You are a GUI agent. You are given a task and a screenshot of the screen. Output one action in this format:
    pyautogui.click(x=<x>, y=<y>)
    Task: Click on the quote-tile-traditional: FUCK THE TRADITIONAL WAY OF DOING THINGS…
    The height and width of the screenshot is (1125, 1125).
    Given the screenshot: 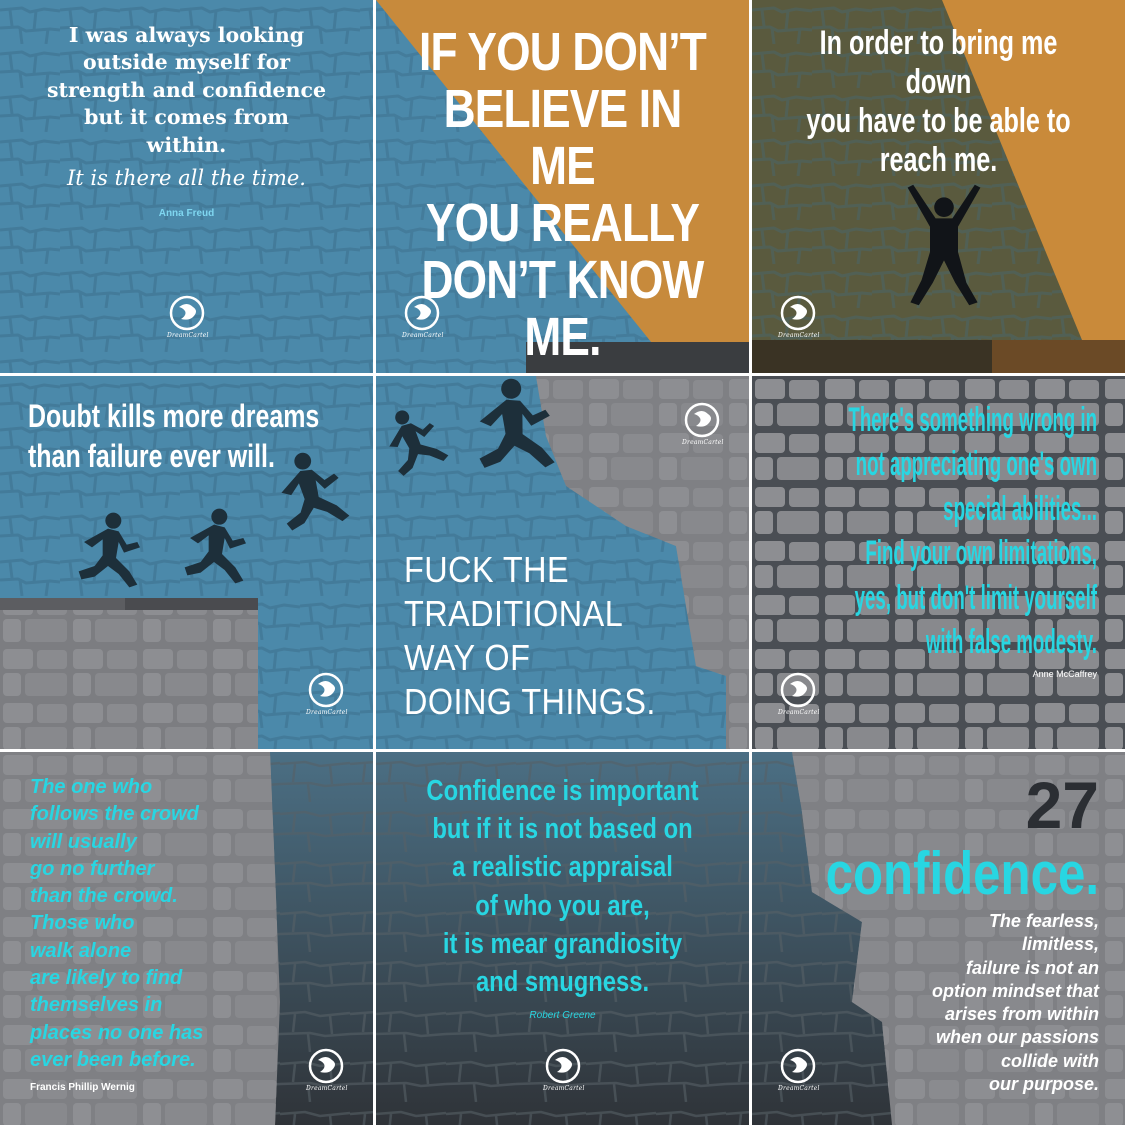 What is the action you would take?
    pyautogui.click(x=562, y=562)
    